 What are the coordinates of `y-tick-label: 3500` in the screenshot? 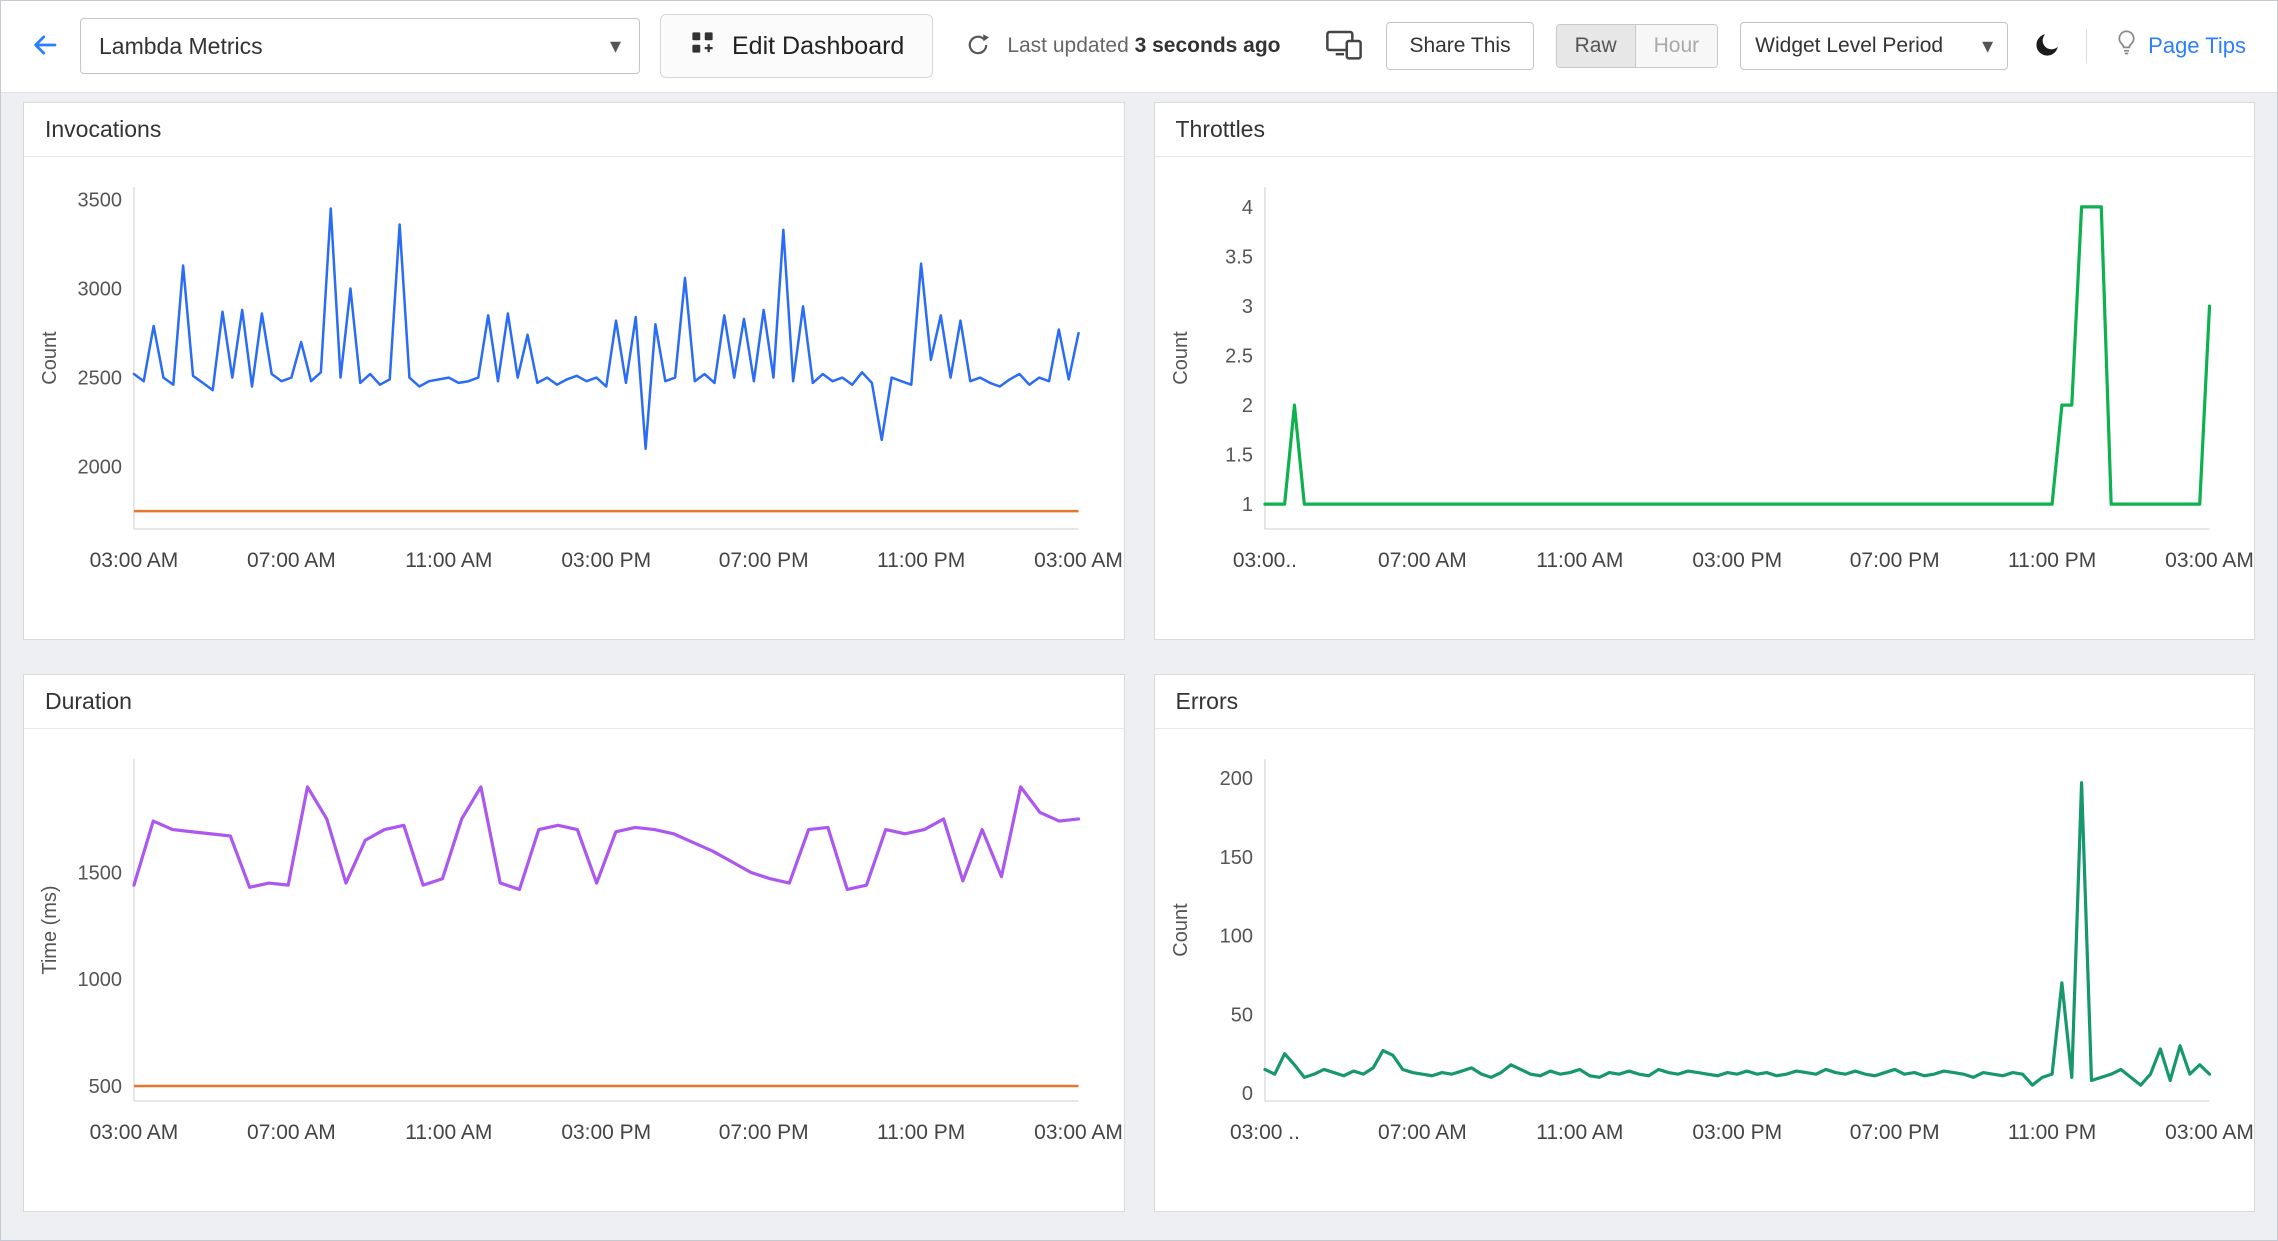 It's located at (99, 201).